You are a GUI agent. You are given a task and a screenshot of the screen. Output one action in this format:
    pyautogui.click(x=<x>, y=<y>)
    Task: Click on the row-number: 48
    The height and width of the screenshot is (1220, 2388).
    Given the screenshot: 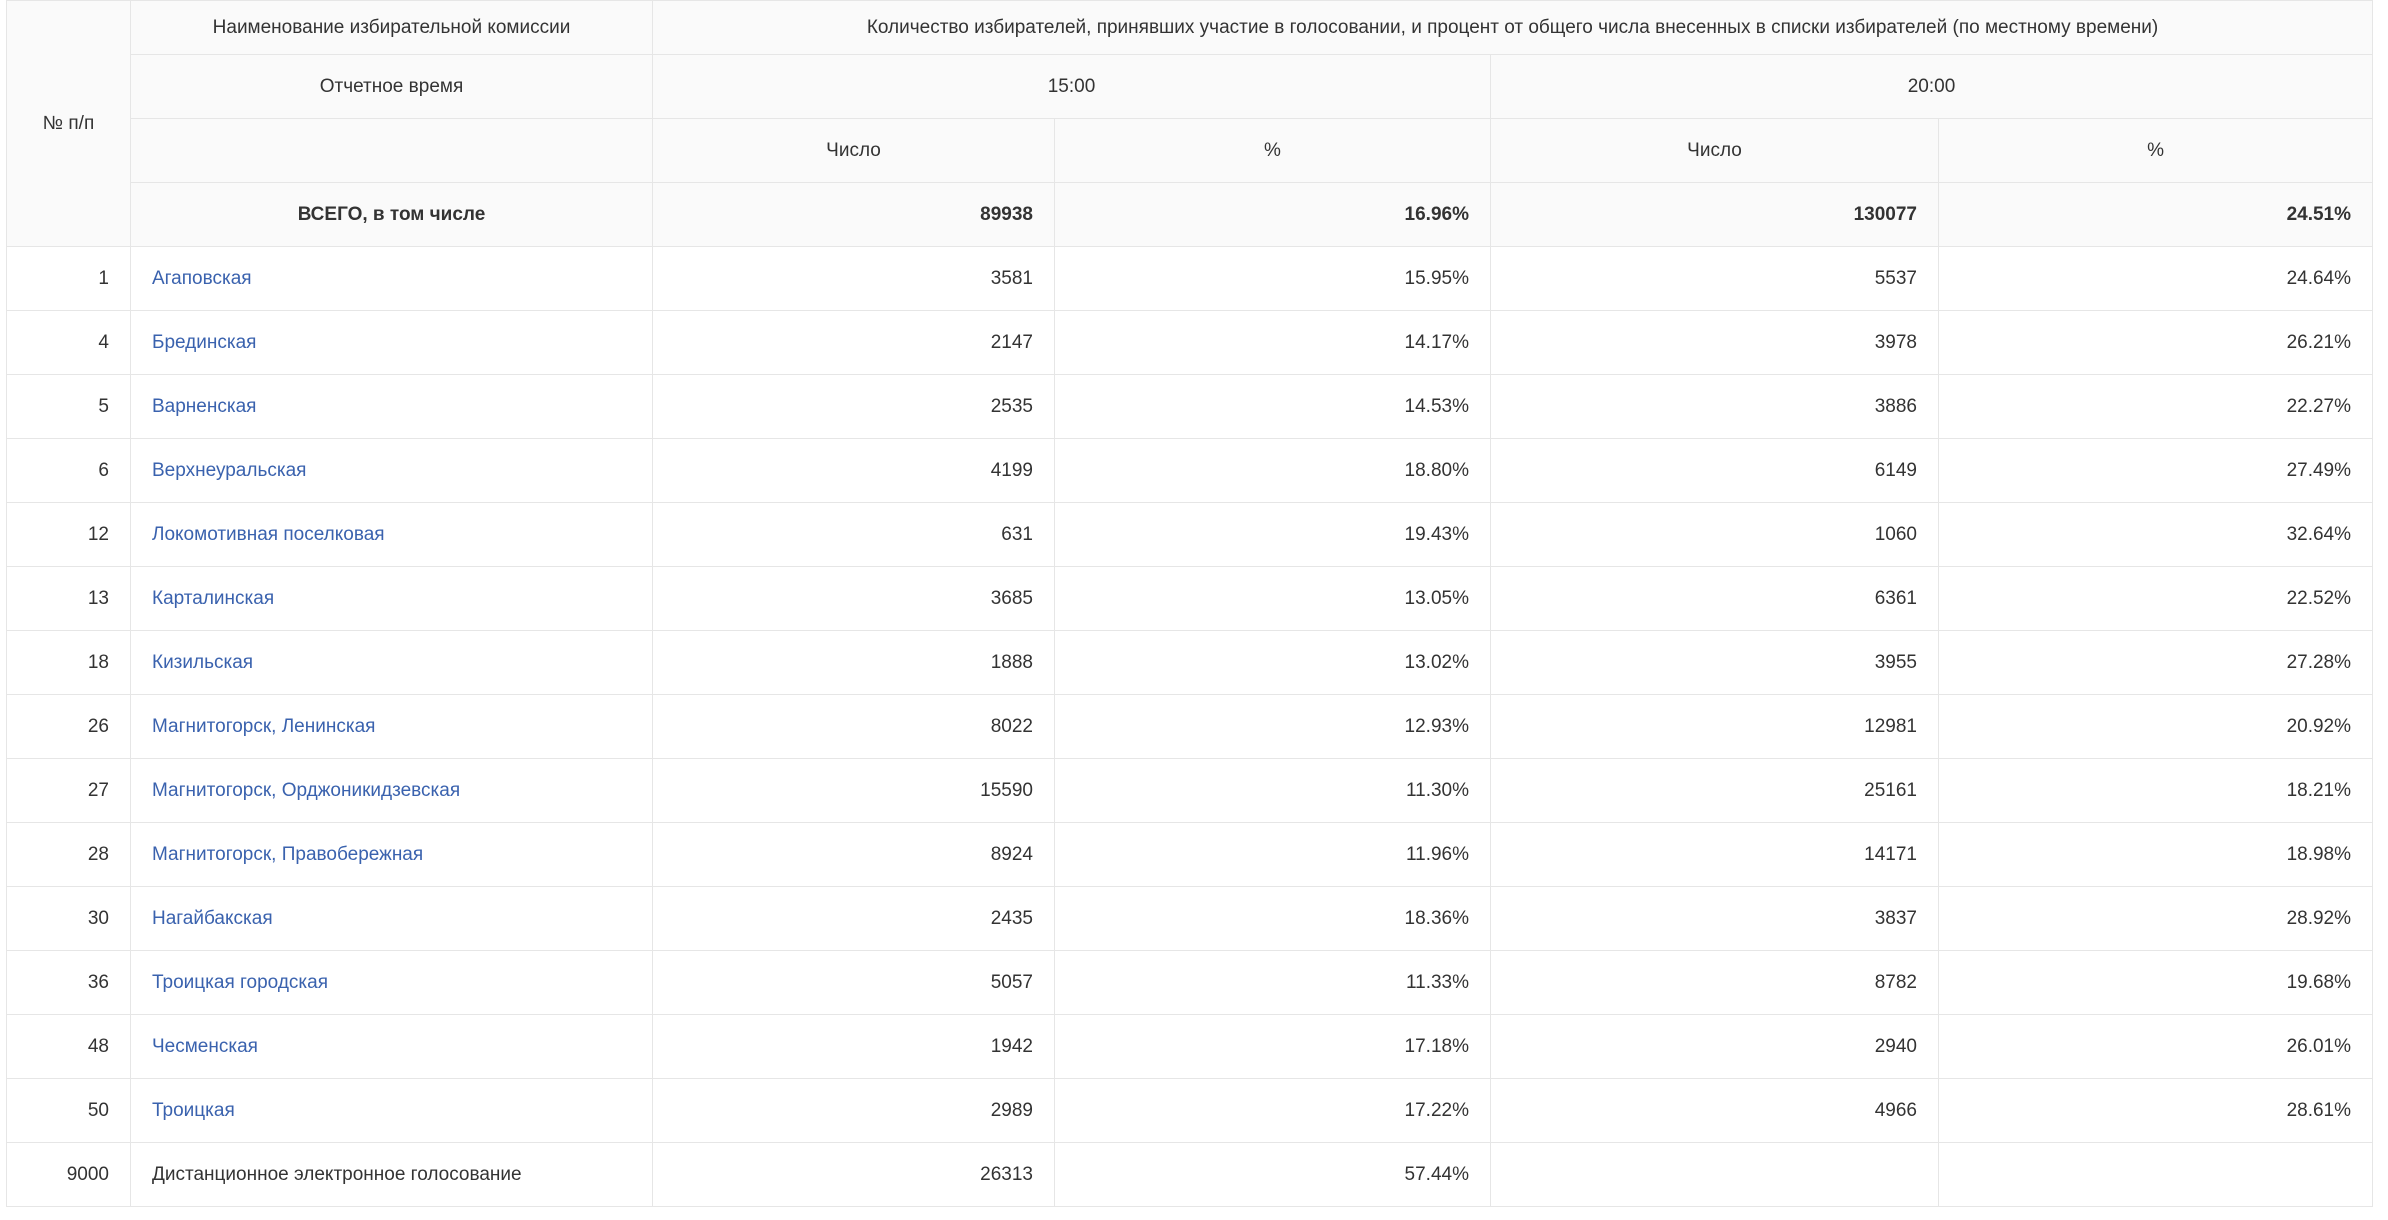 What is the action you would take?
    pyautogui.click(x=68, y=1046)
    